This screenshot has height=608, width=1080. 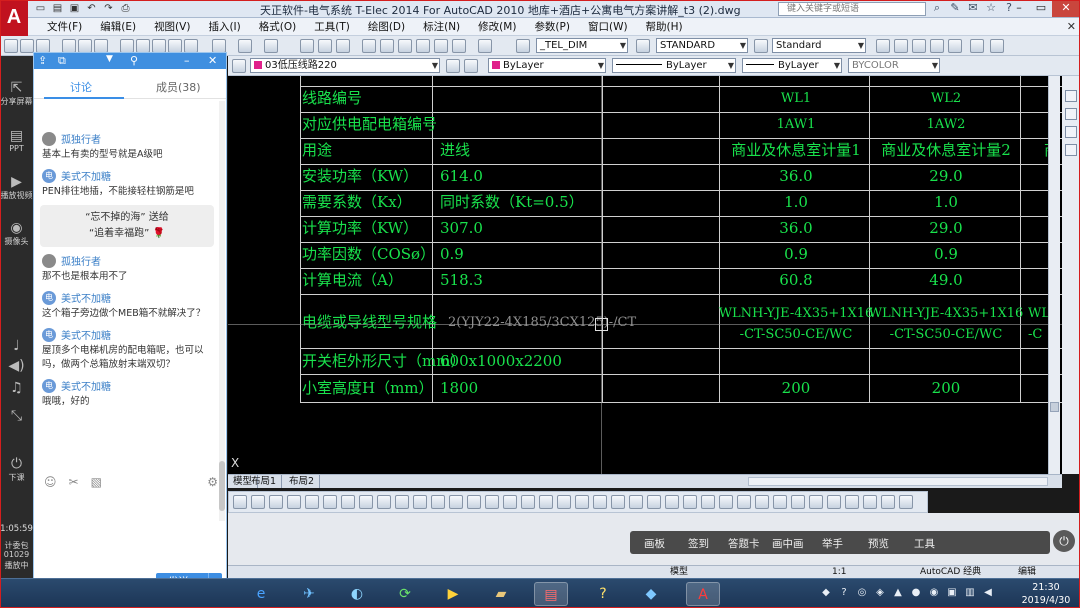 I want to click on expand-tool: ⤡, so click(x=16, y=416).